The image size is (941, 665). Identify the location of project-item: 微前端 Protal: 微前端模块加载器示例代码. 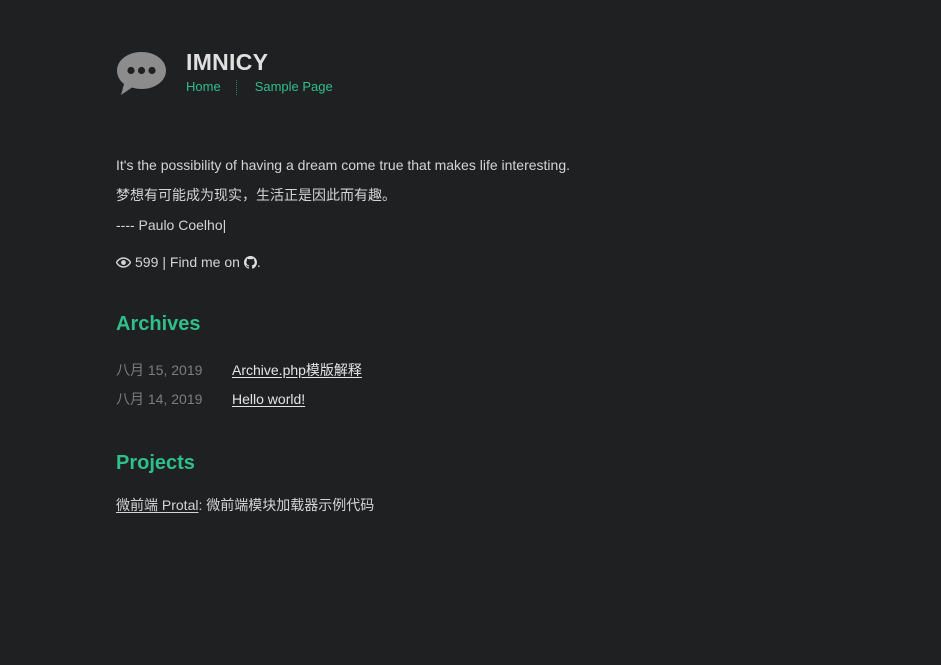
(466, 505).